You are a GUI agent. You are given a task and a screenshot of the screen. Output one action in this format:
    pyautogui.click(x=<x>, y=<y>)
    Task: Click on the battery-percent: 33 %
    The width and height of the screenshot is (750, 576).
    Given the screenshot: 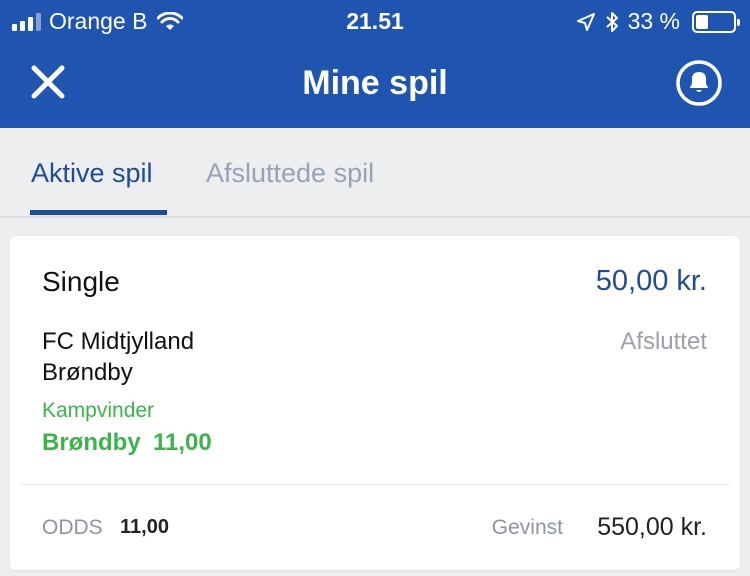 What is the action you would take?
    pyautogui.click(x=653, y=21)
    